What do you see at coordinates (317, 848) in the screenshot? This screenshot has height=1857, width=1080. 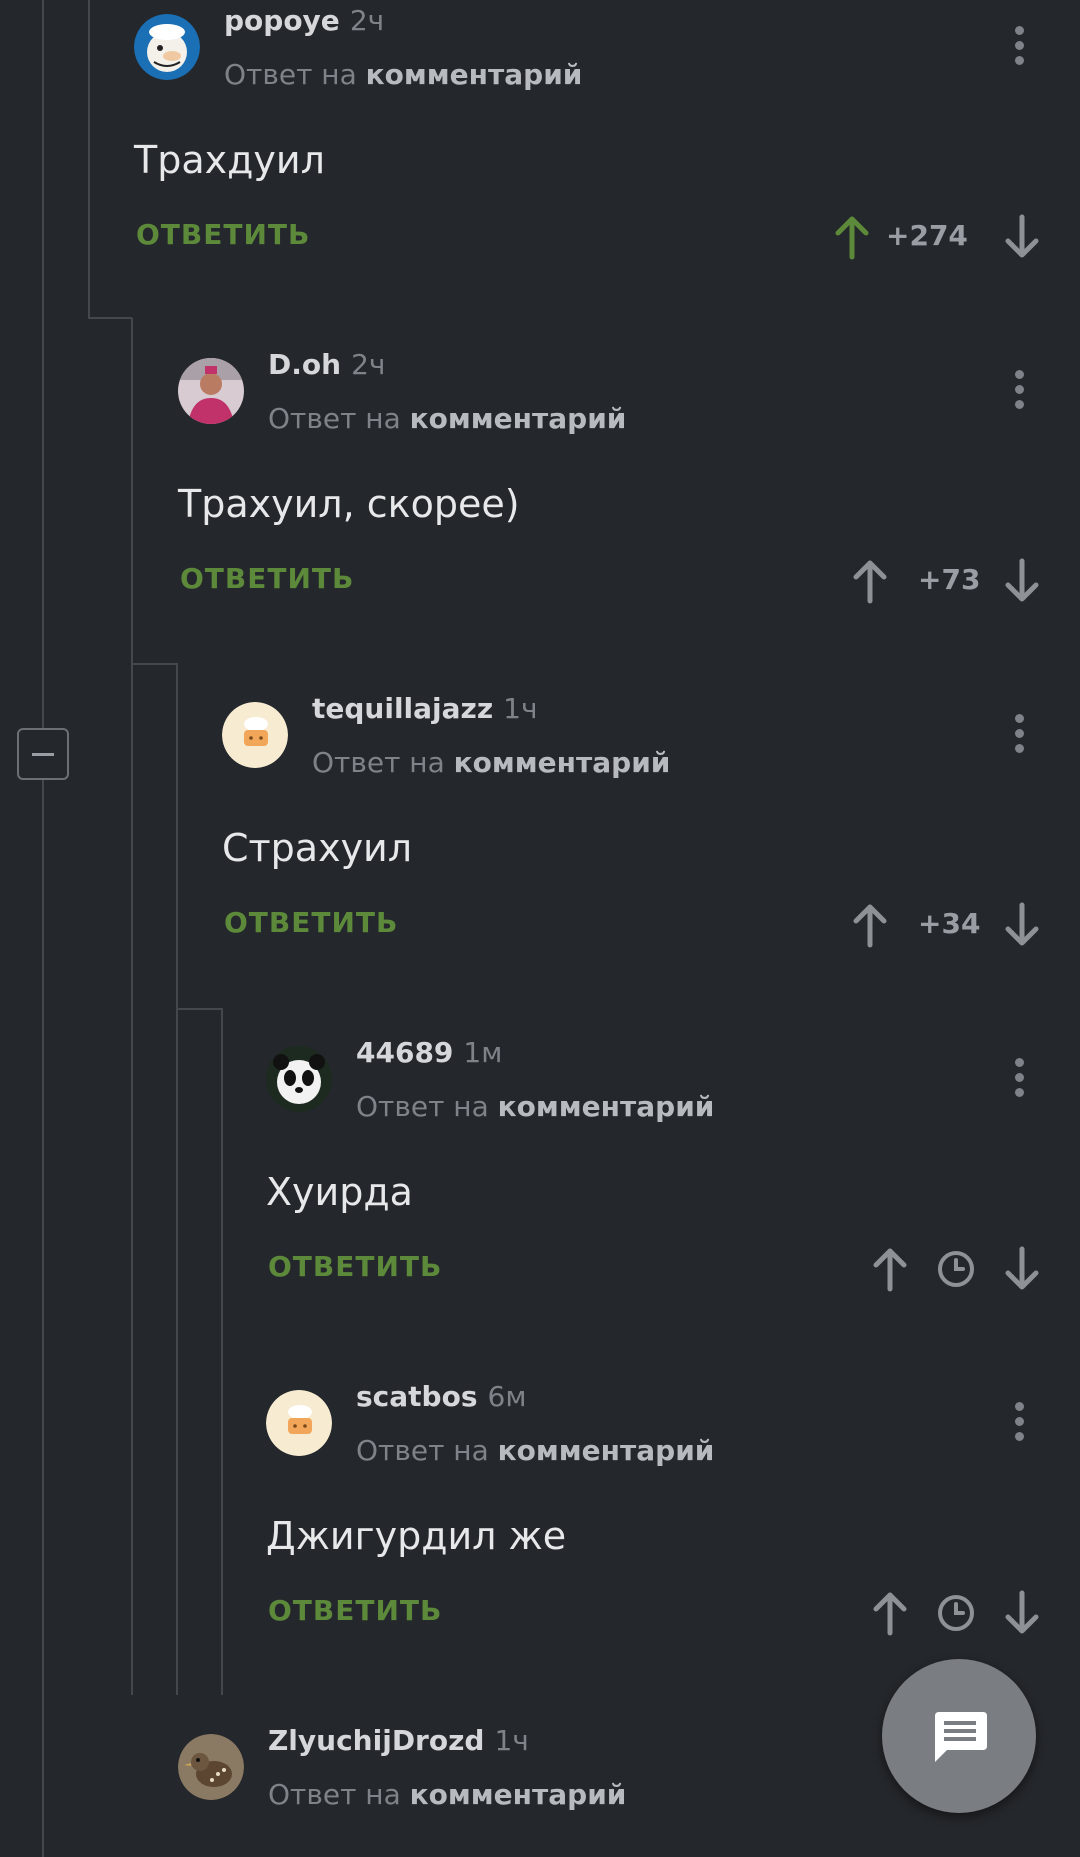 I see `comment-text: Страхуил` at bounding box center [317, 848].